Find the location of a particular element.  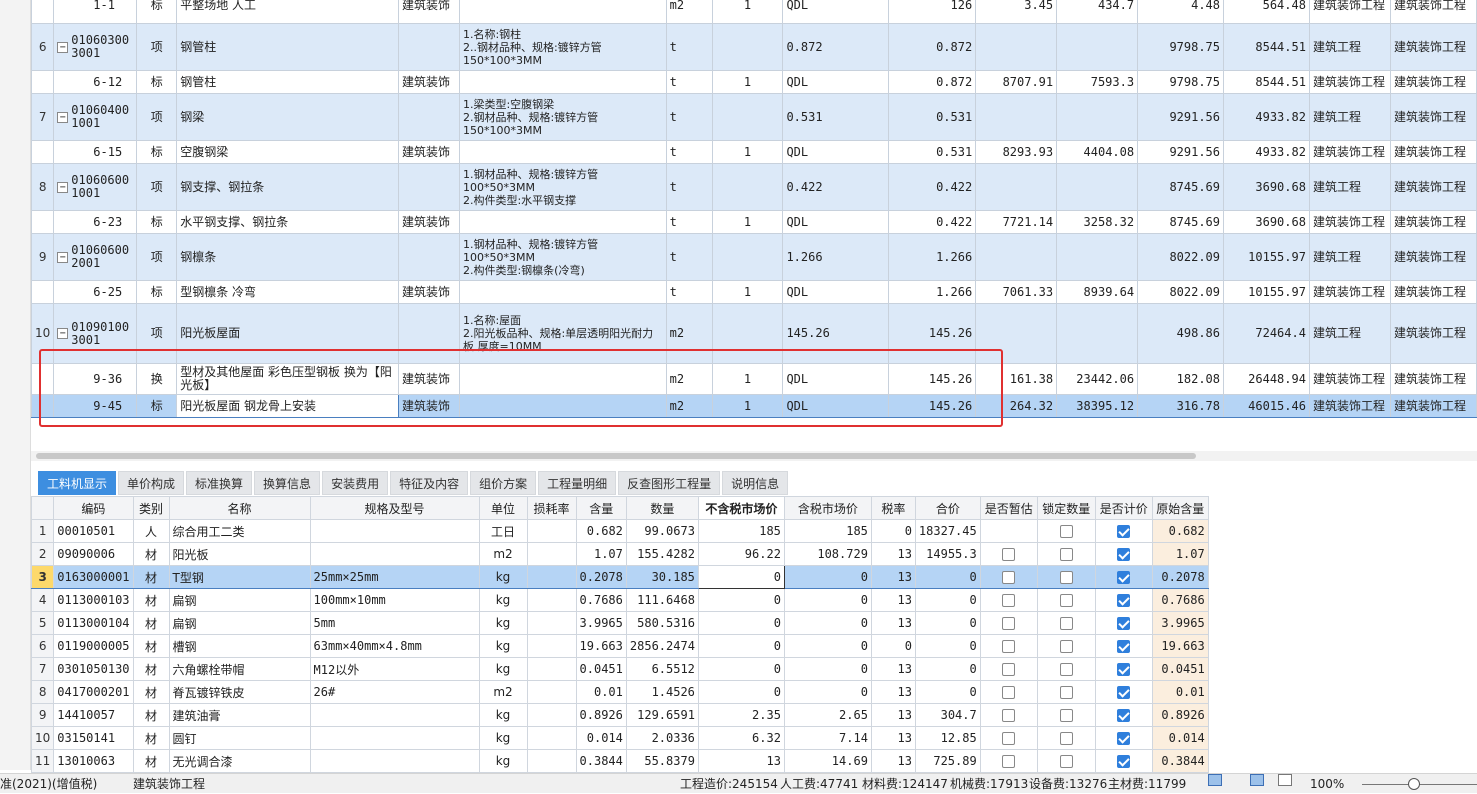

cell-content: 0.01 is located at coordinates (601, 692).